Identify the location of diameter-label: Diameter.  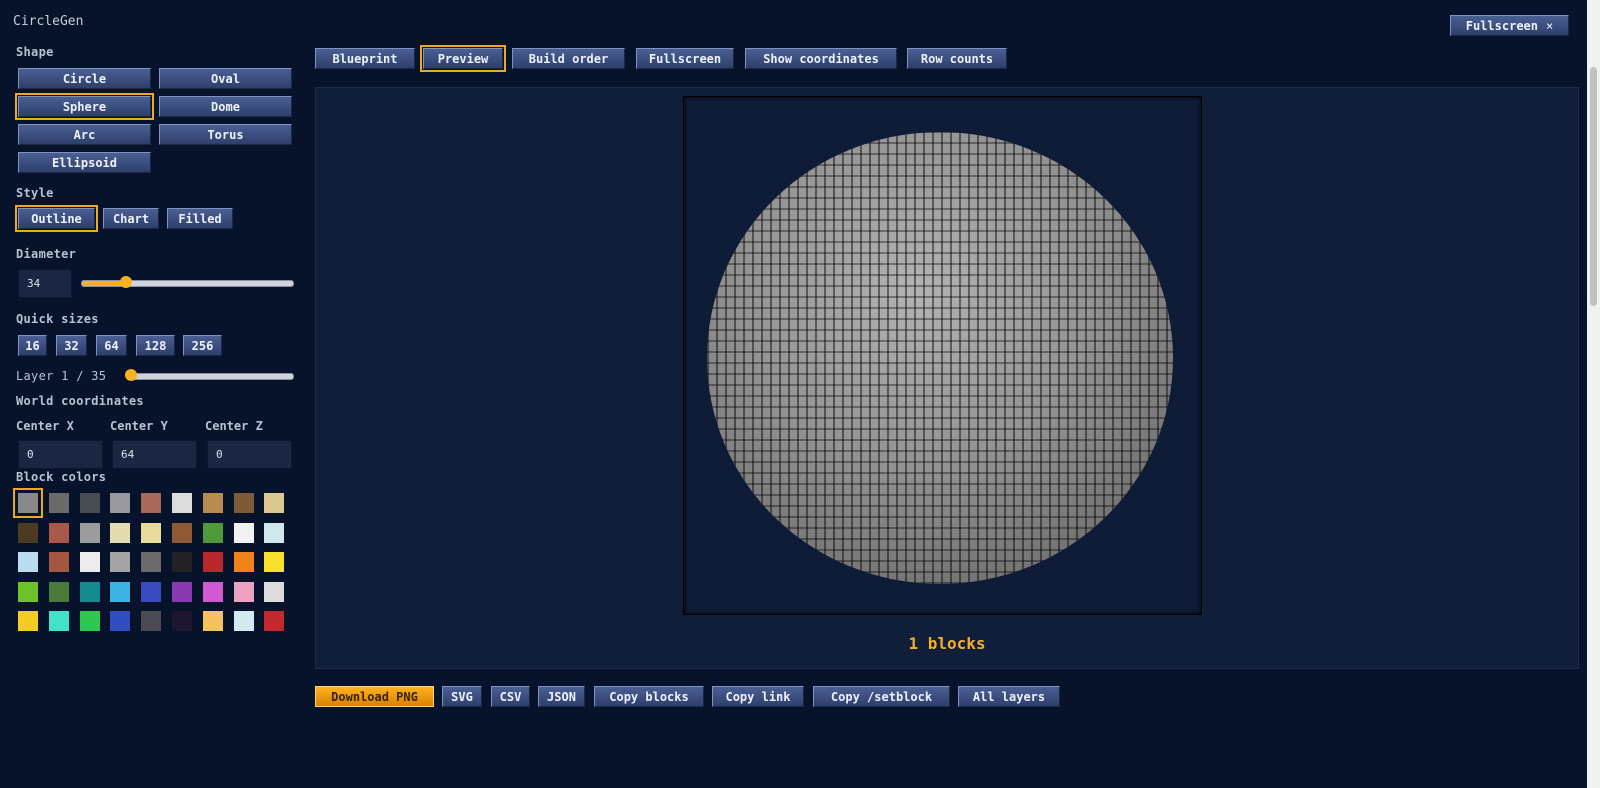
(46, 254).